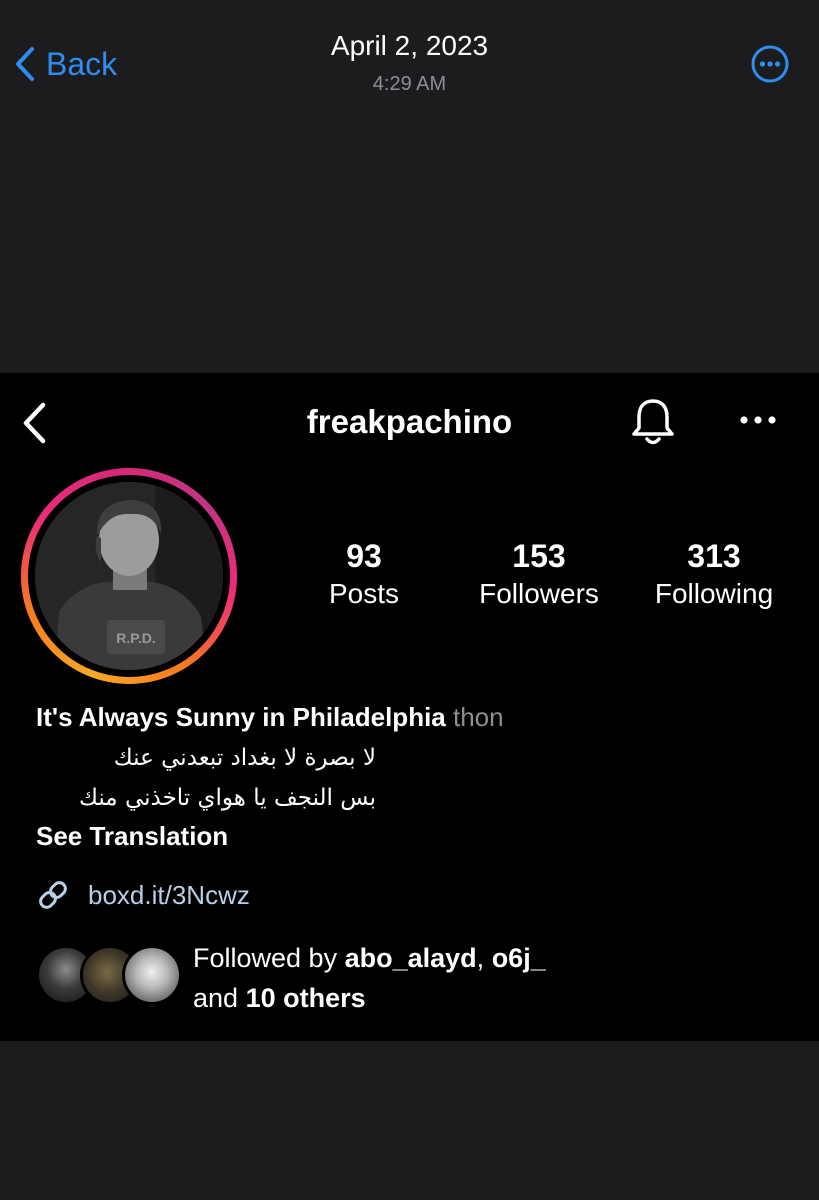 The image size is (819, 1200). I want to click on profile-website-link: boxd.it/3Ncwz, so click(143, 895).